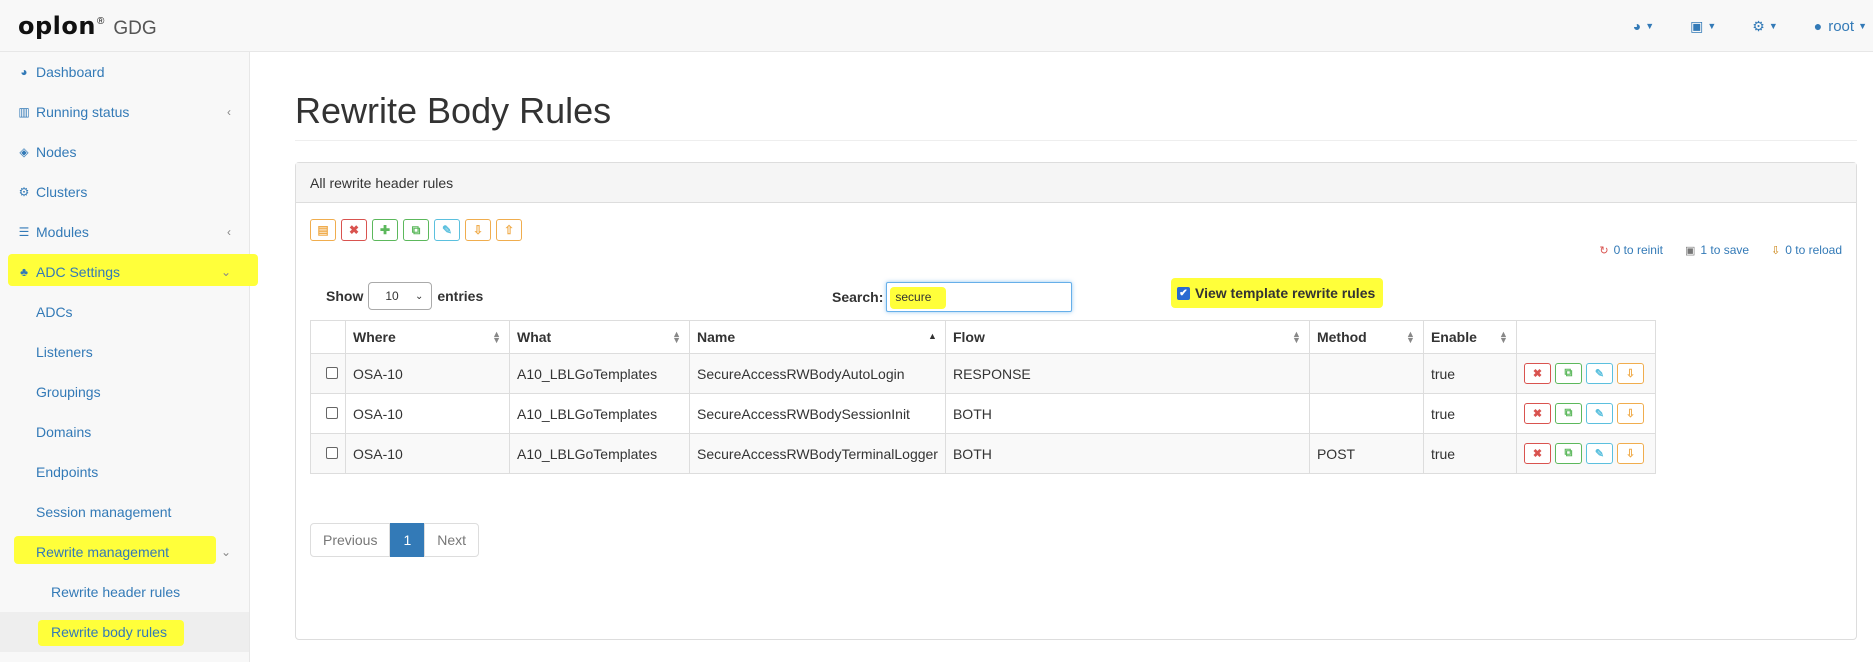 Image resolution: width=1873 pixels, height=662 pixels. What do you see at coordinates (354, 230) in the screenshot?
I see `delete-button: ✖` at bounding box center [354, 230].